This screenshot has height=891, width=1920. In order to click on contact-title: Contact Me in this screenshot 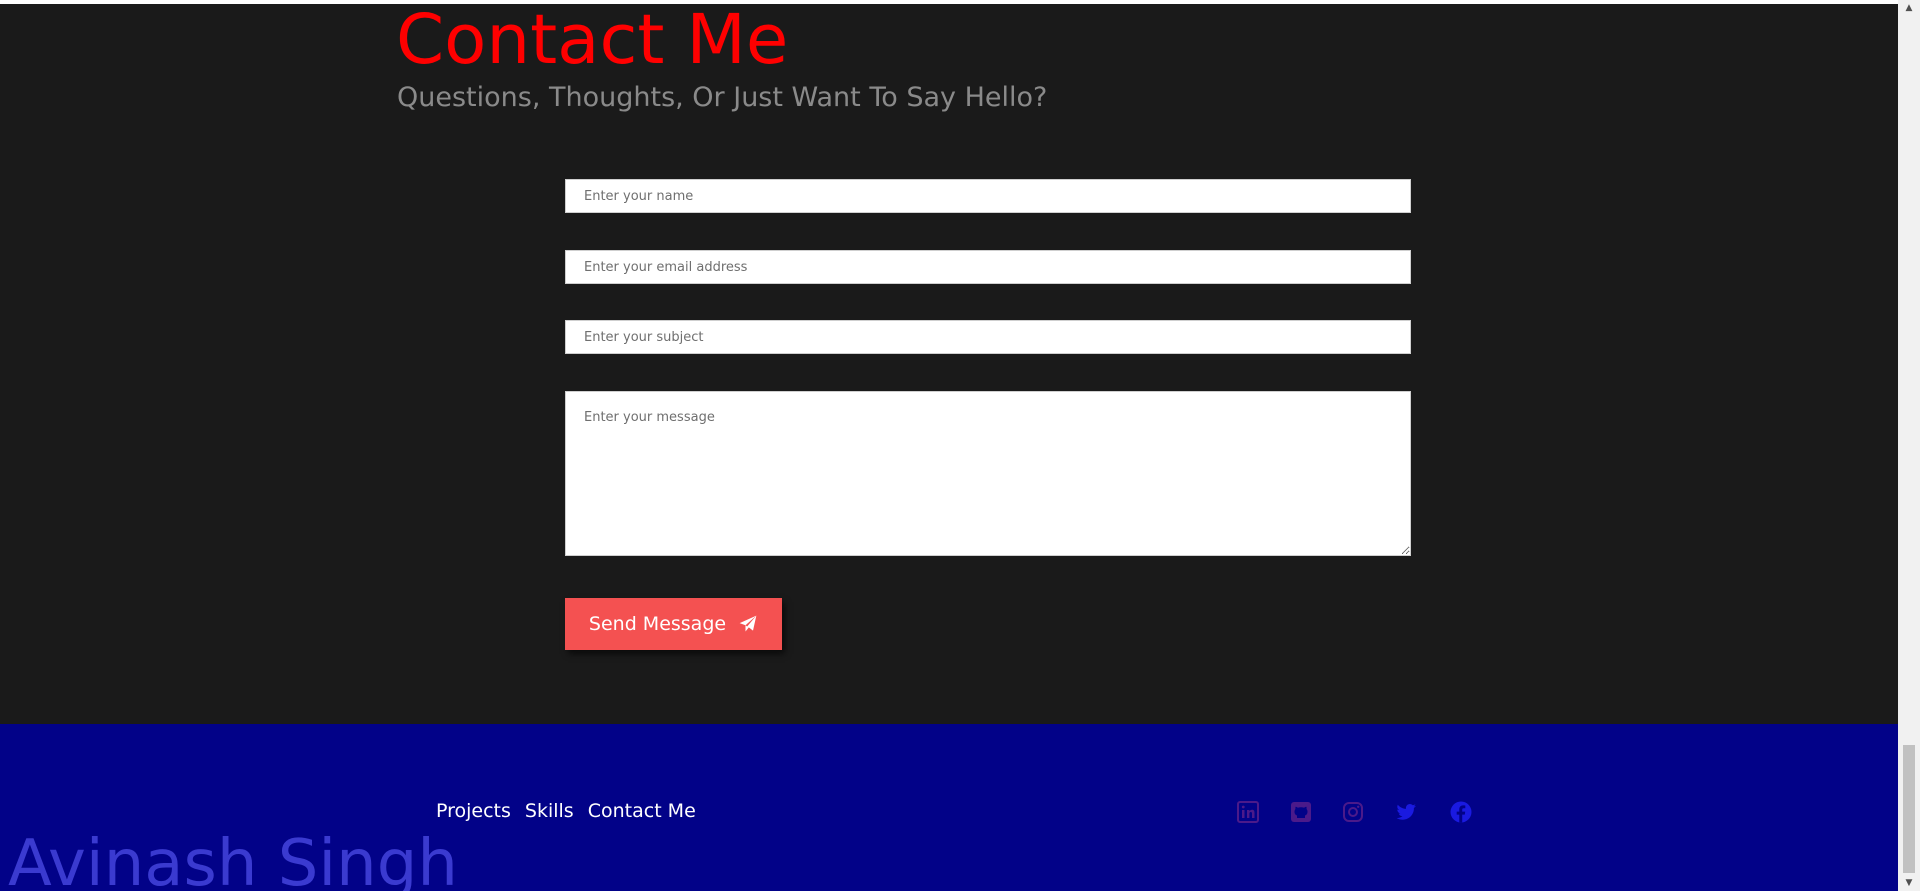, I will do `click(592, 40)`.